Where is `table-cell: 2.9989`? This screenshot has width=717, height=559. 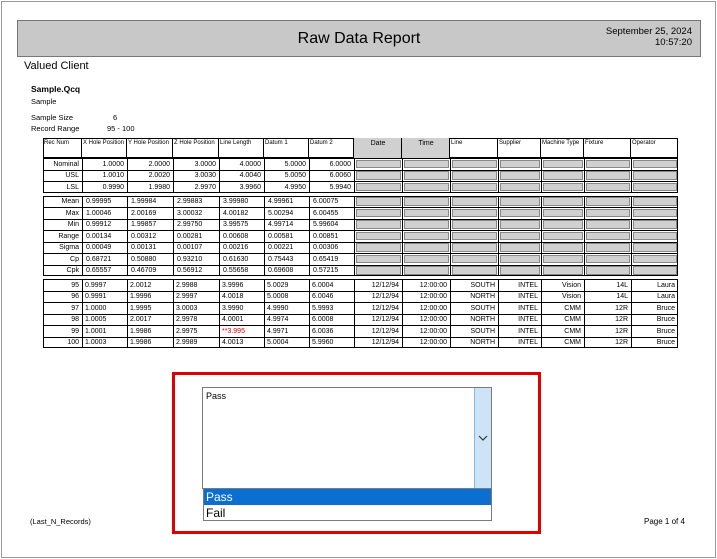
table-cell: 2.9989 is located at coordinates (187, 342).